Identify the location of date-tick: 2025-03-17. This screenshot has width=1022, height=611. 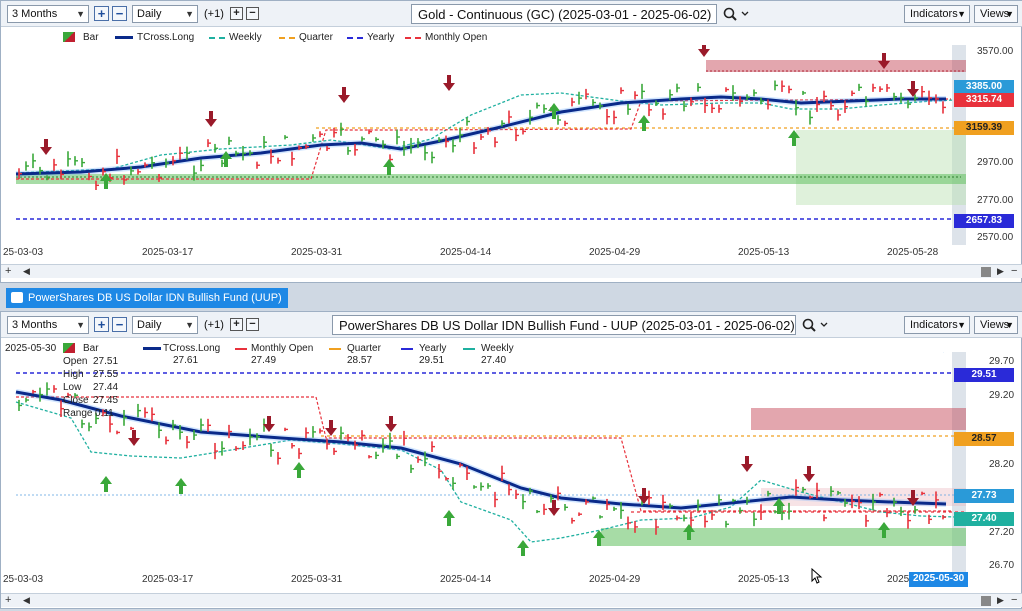
(168, 579).